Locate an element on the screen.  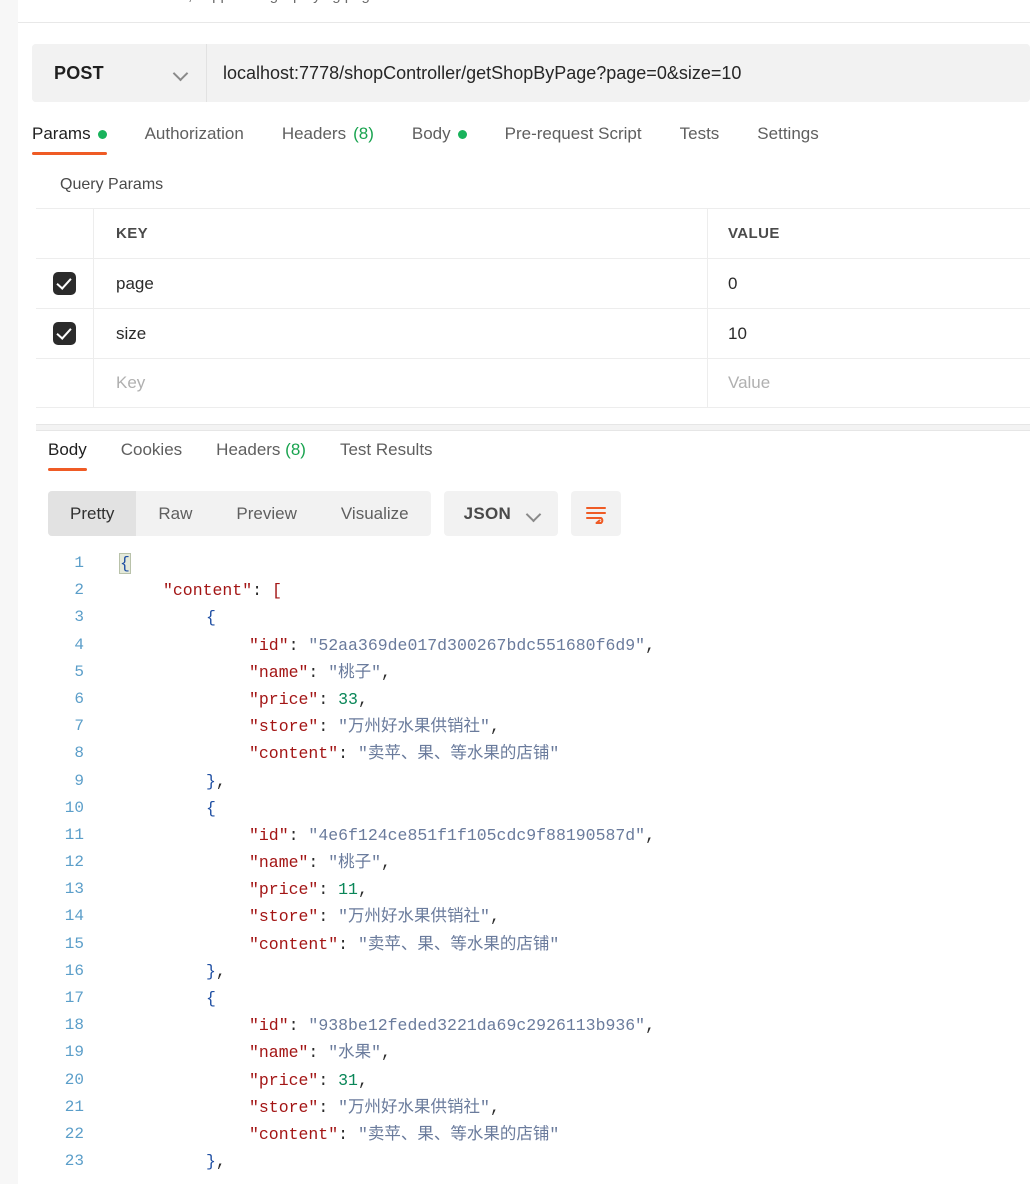
line-number: 7 is located at coordinates (79, 726).